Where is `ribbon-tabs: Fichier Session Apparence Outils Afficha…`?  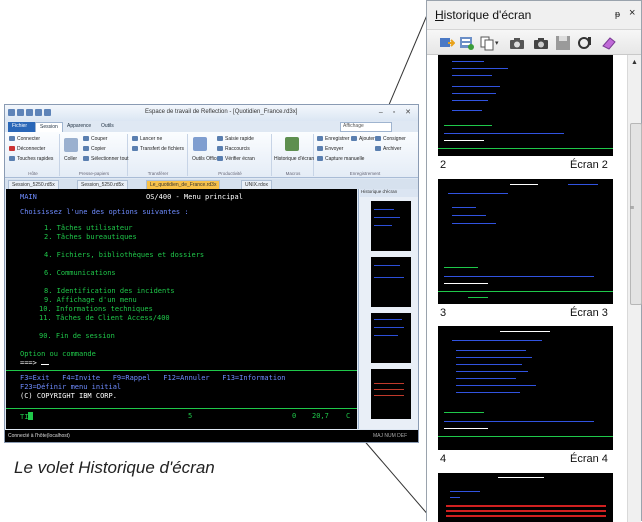 ribbon-tabs: Fichier Session Apparence Outils Afficha… is located at coordinates (211, 127).